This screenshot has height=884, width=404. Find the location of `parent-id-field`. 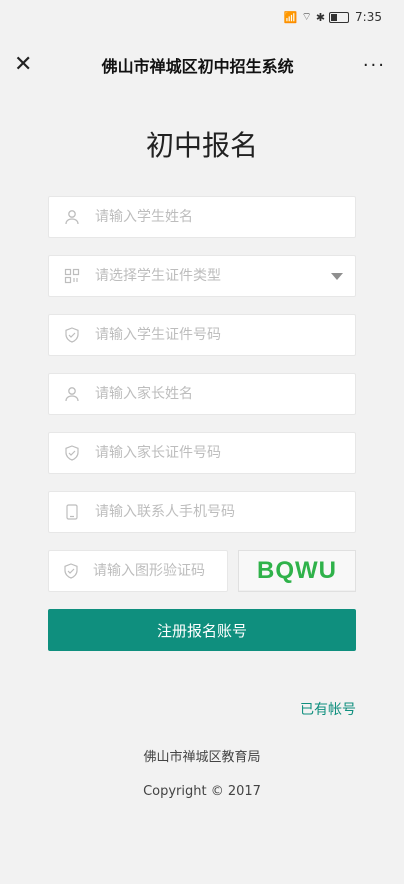

parent-id-field is located at coordinates (202, 453).